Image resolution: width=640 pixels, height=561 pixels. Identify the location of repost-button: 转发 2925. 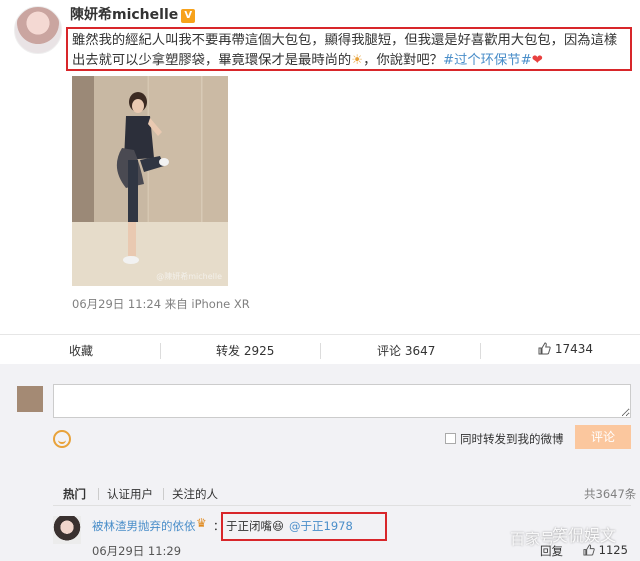
(245, 350).